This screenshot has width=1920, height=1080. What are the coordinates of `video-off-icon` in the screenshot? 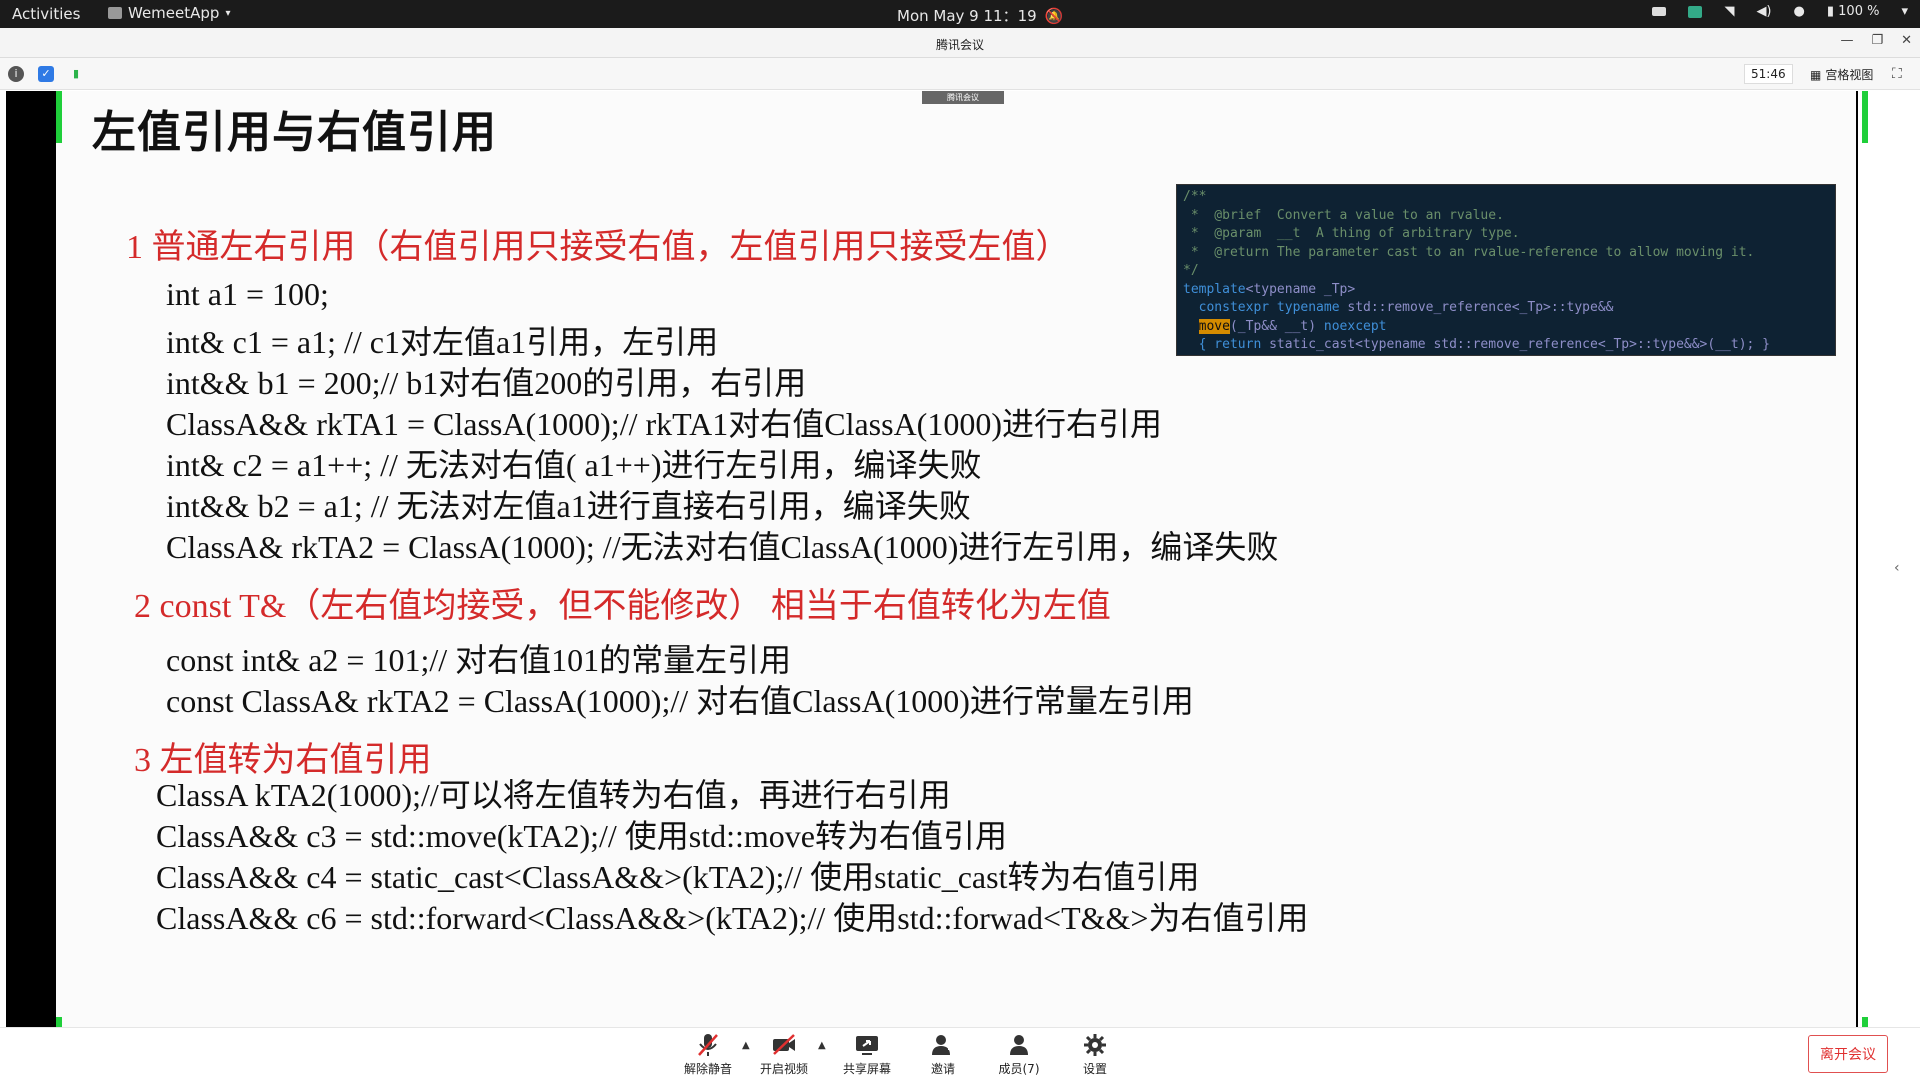 It's located at (784, 1044).